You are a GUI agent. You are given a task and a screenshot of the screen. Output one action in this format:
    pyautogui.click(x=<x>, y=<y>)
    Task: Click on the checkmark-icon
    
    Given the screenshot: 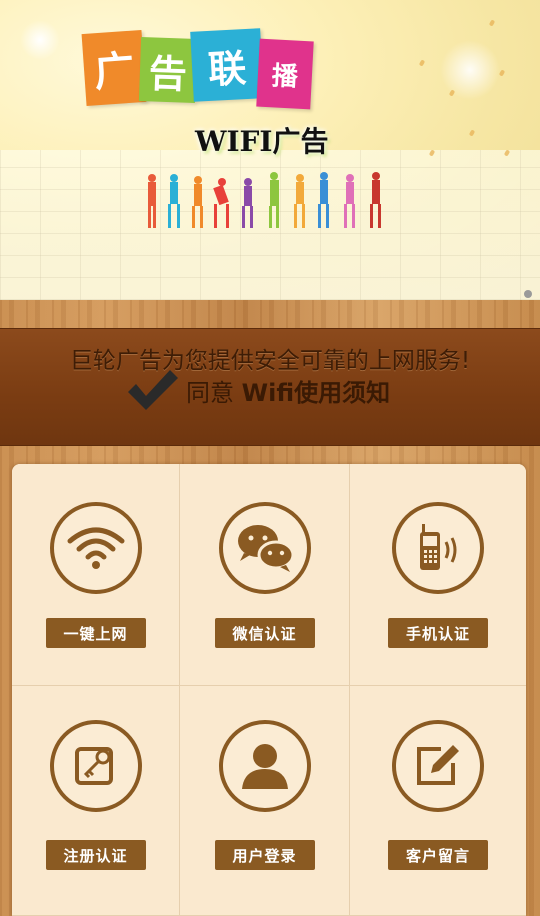 What is the action you would take?
    pyautogui.click(x=152, y=390)
    